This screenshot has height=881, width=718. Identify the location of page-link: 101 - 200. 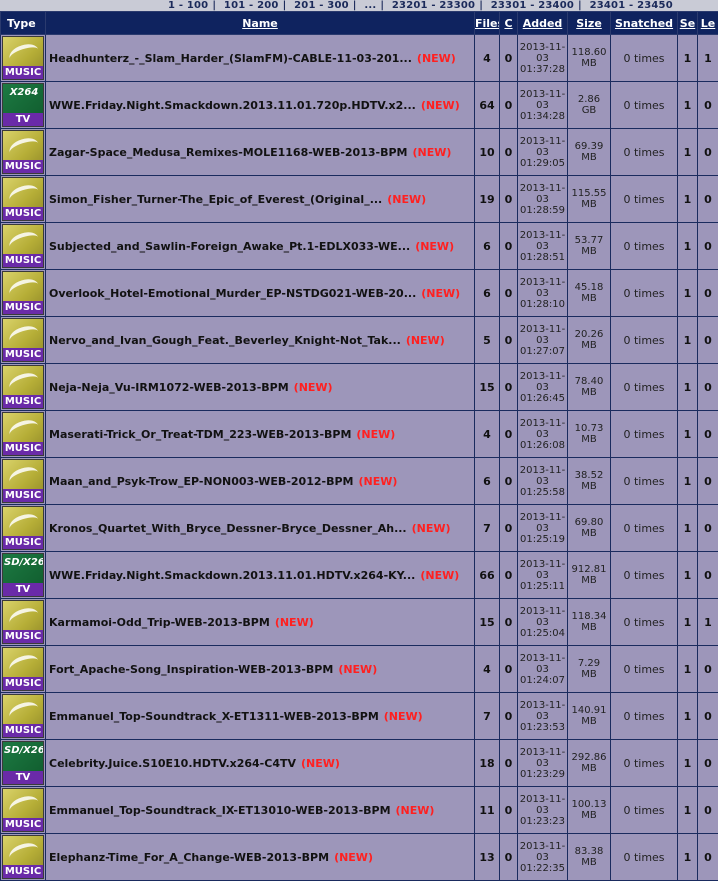
(251, 5).